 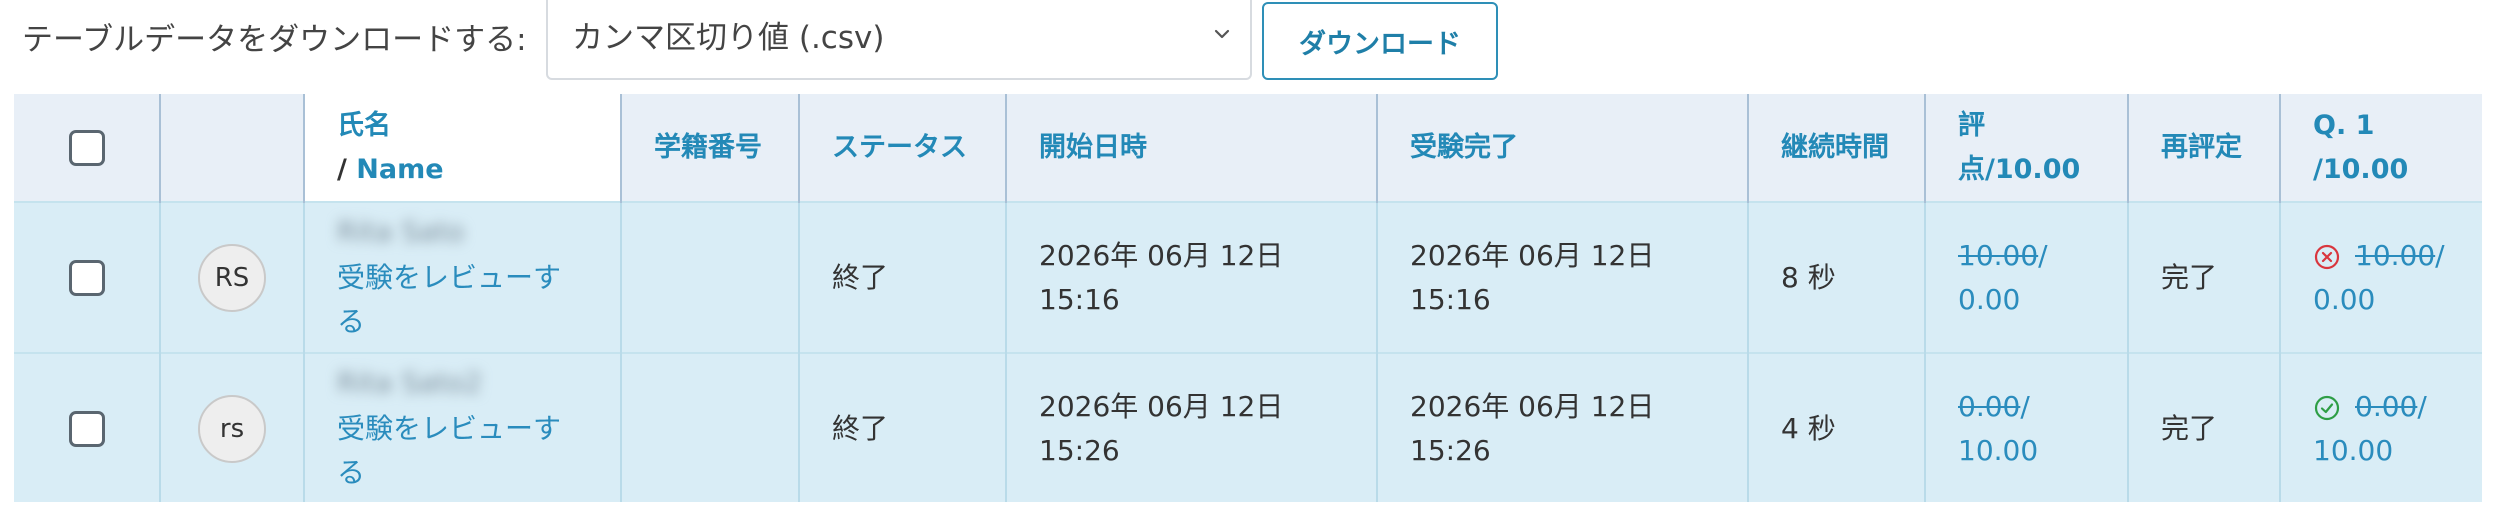 I want to click on chevron-down-icon, so click(x=1222, y=34).